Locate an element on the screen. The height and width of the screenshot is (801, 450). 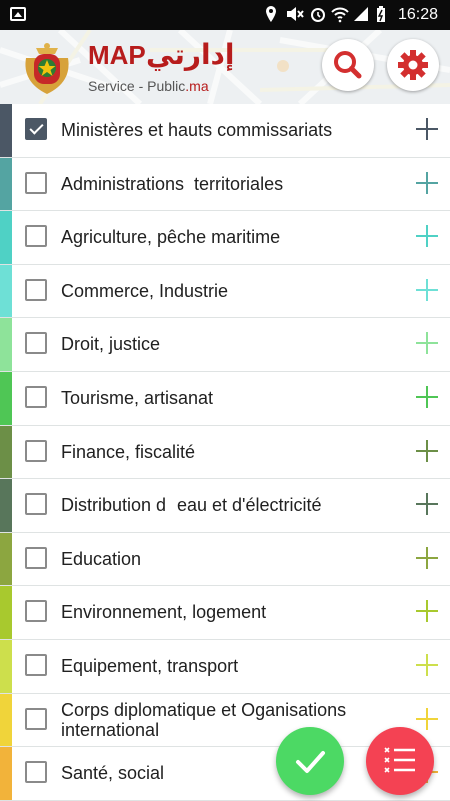
app-header: MAP إدارتي Service - Public.ma is located at coordinates (225, 67).